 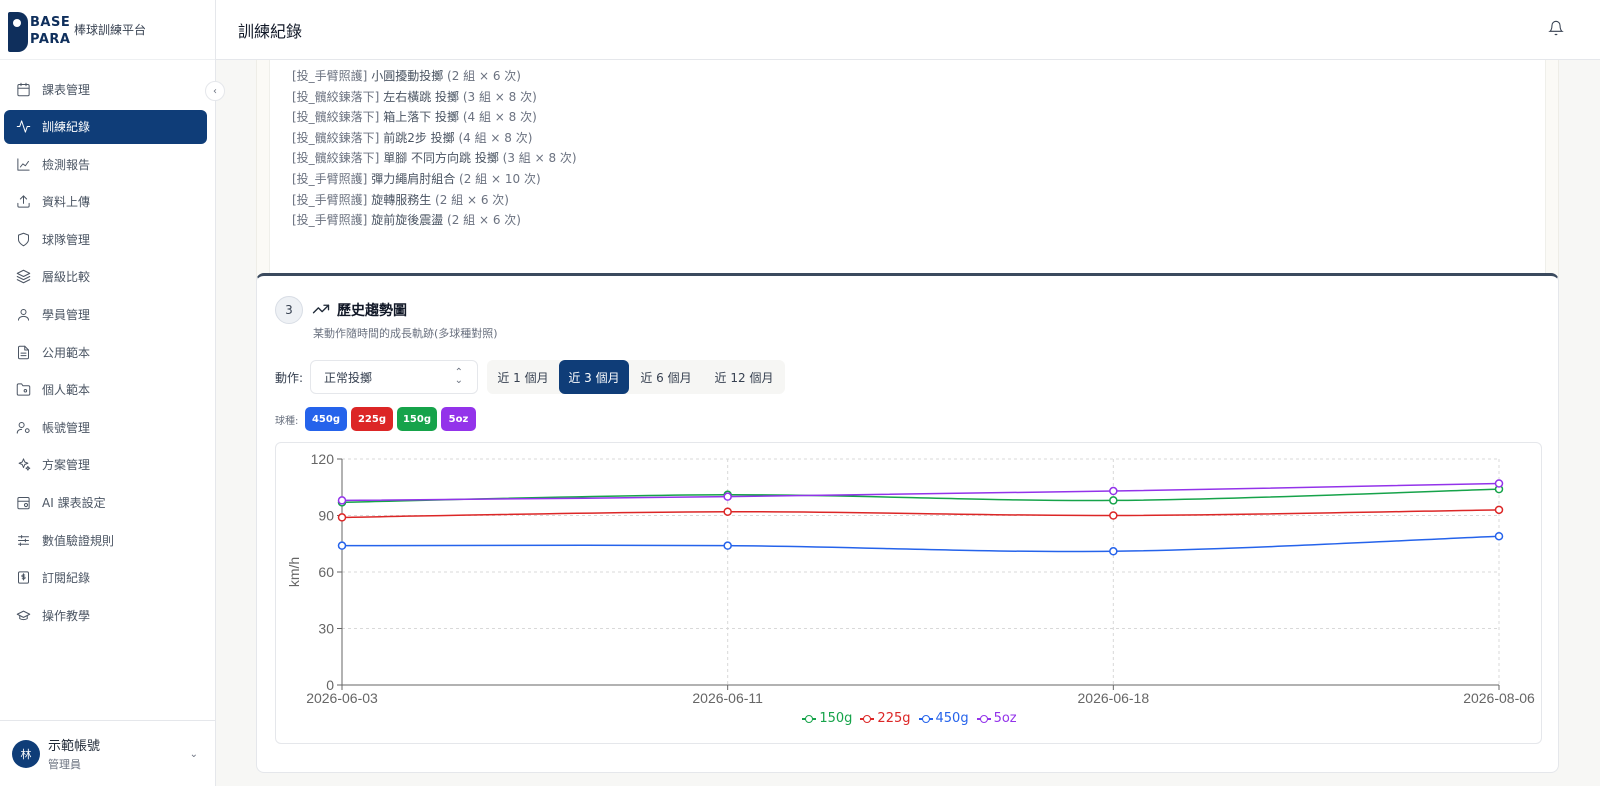 I want to click on exercise-name: 單腳 不同方向跳 投擲, so click(x=441, y=158).